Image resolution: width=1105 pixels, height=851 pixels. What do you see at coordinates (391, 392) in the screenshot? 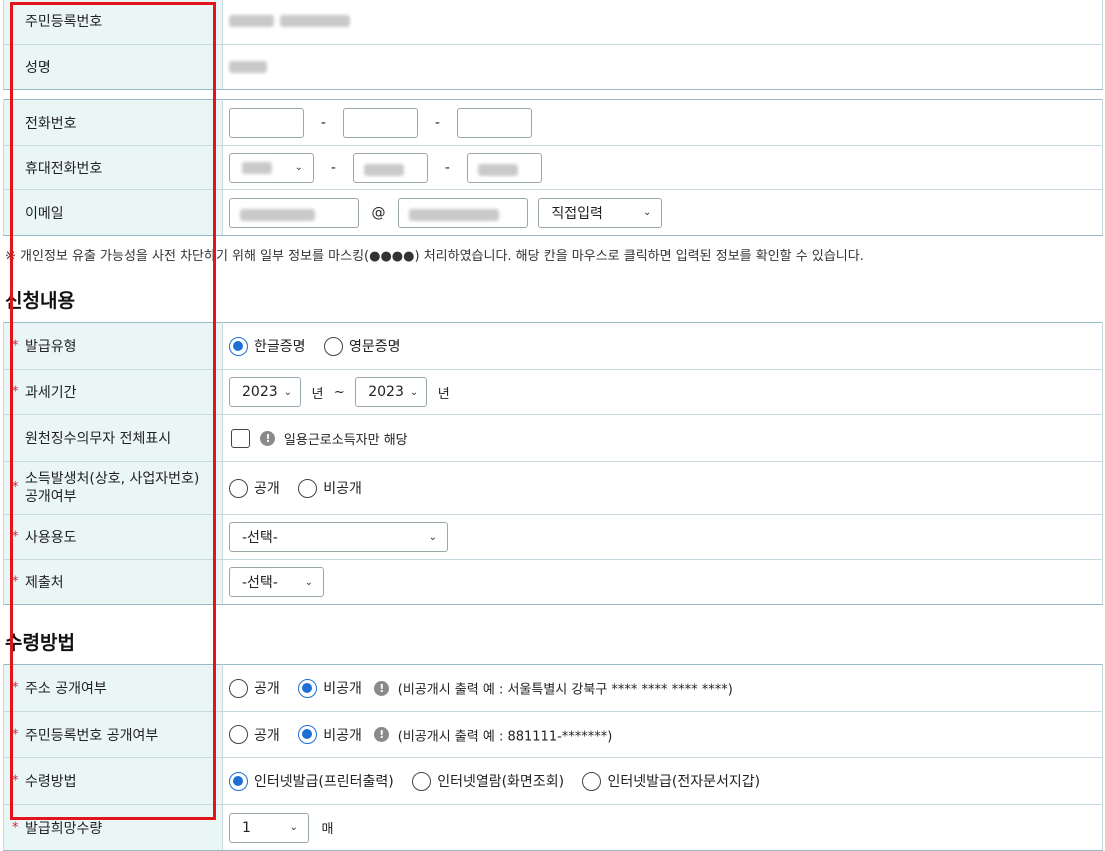
I see `tax-period-to-select: 2023 ⌄` at bounding box center [391, 392].